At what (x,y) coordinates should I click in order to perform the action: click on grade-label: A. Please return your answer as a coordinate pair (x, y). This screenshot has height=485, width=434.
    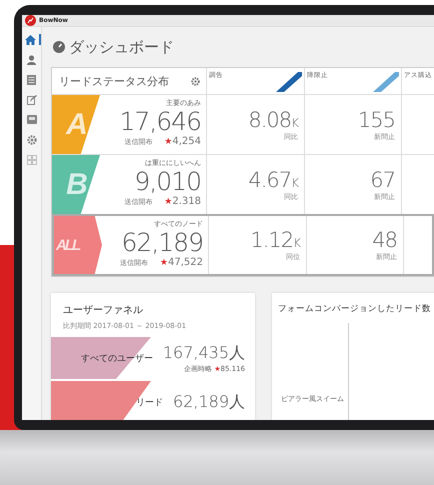
    Looking at the image, I should click on (76, 124).